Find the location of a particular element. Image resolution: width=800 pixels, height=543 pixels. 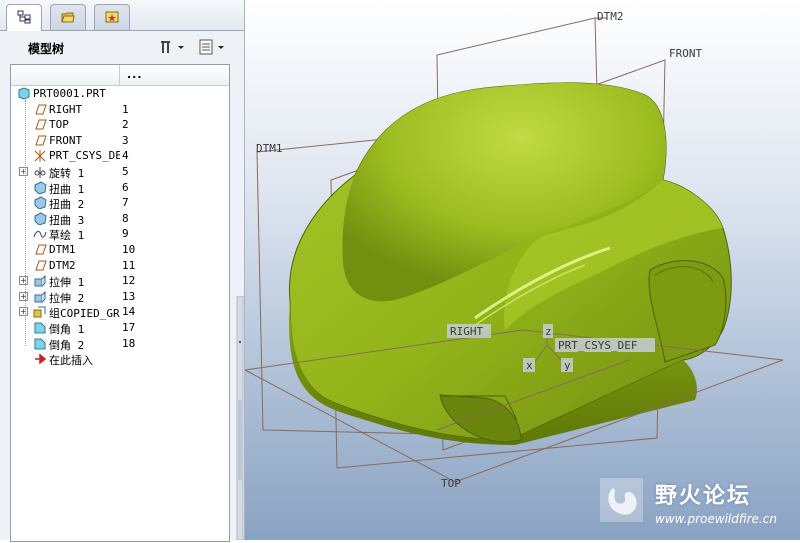

tree-row: PRT_CSYS_DEF4 is located at coordinates (120, 156).